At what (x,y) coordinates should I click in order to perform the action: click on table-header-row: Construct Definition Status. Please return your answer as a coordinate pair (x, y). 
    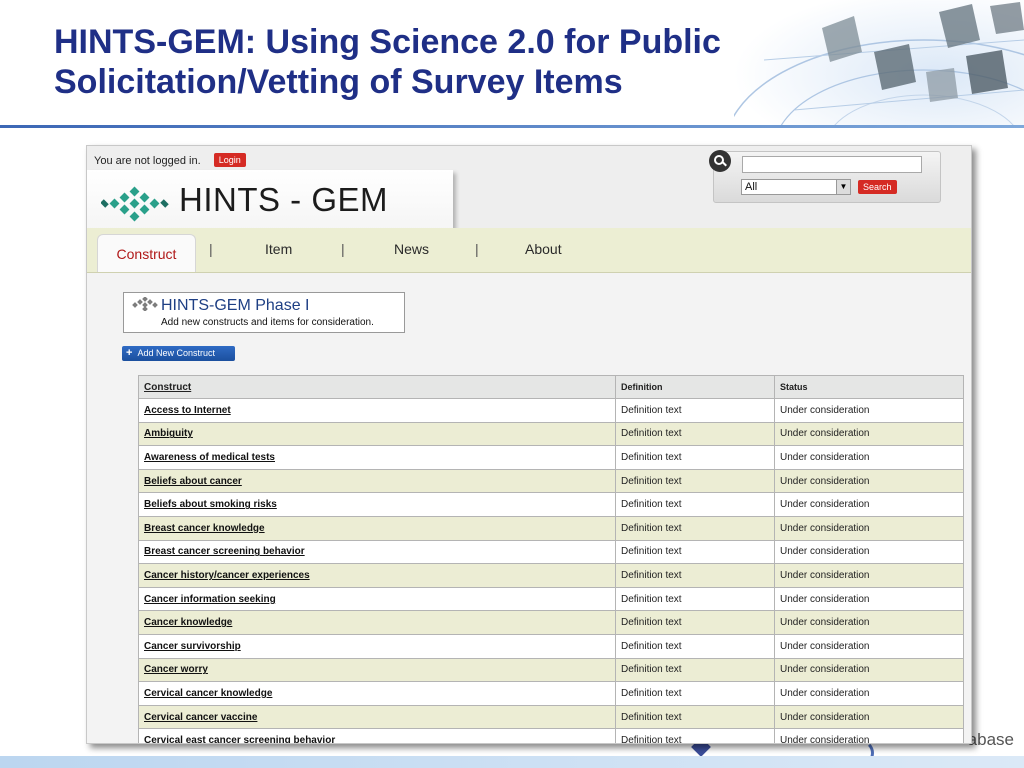
    Looking at the image, I should click on (551, 387).